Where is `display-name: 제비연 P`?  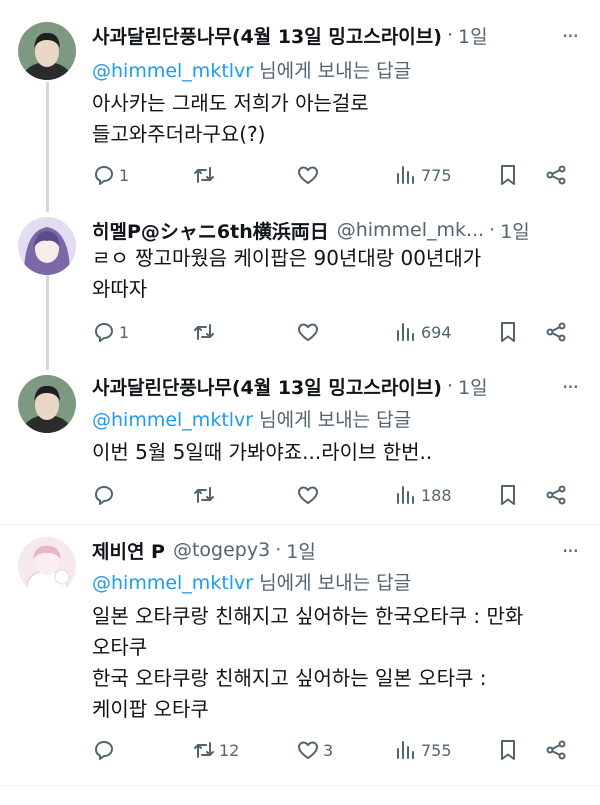
display-name: 제비연 P is located at coordinates (128, 550).